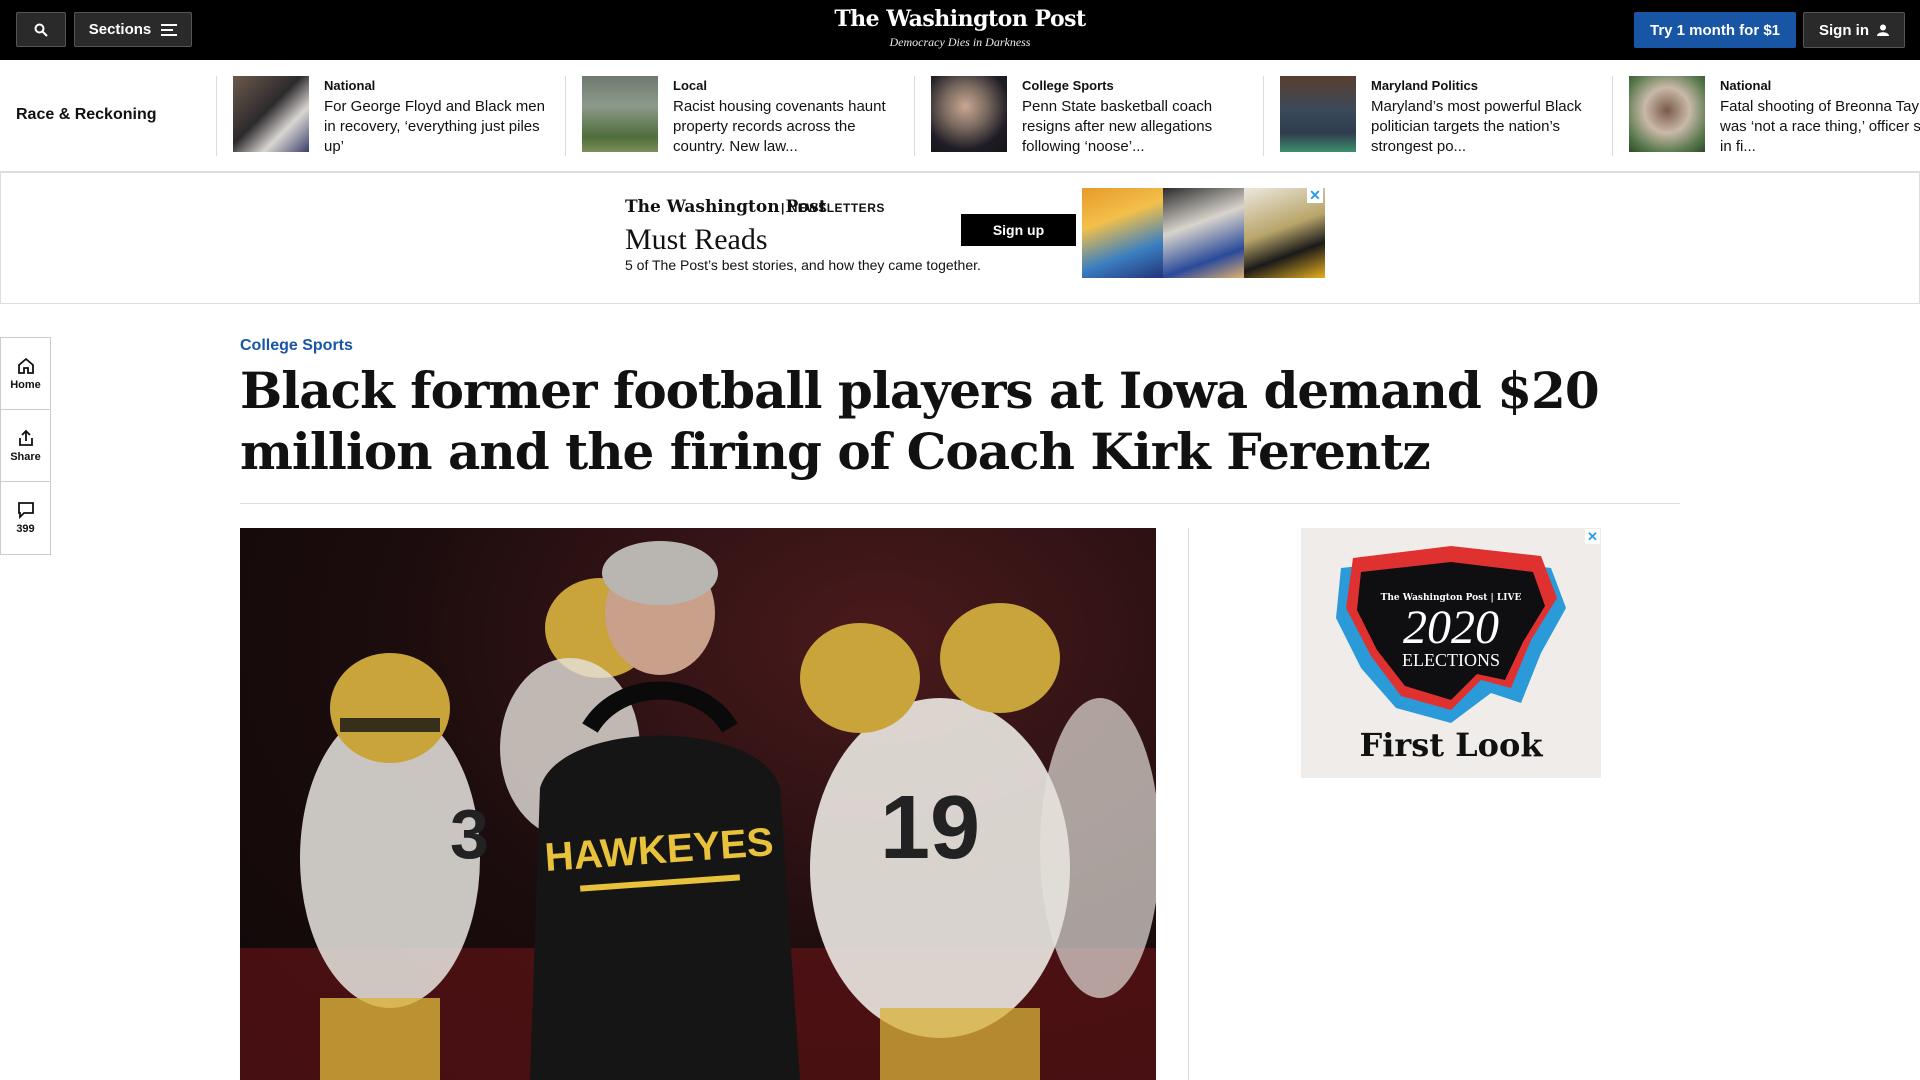 Image resolution: width=1920 pixels, height=1080 pixels. Describe the element at coordinates (1137, 85) in the screenshot. I see `story-kicker: College Sports` at that location.